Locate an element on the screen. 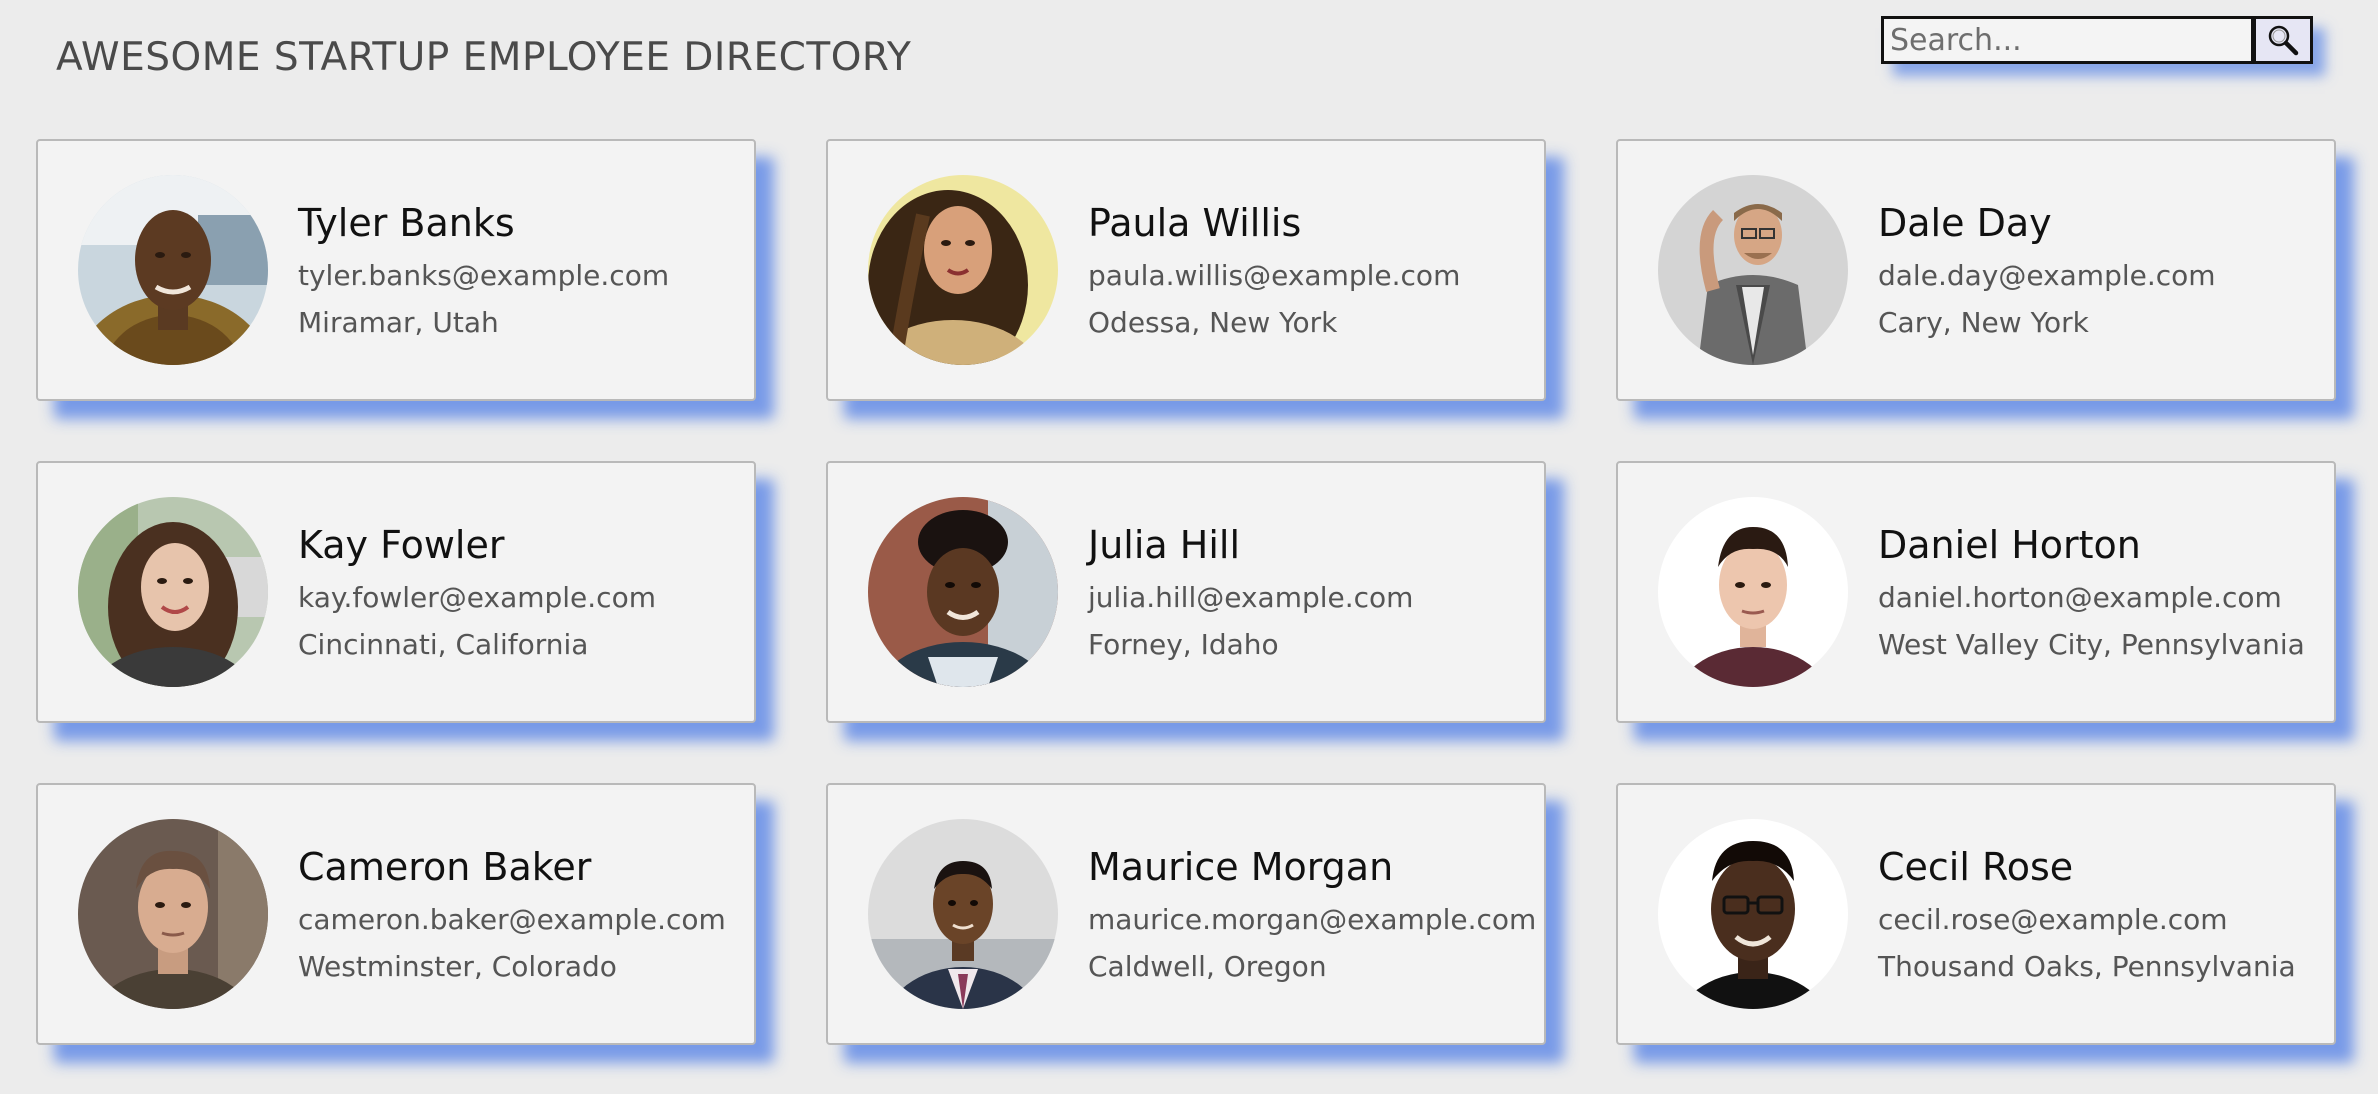 The image size is (2378, 1094). search-icon is located at coordinates (2283, 40).